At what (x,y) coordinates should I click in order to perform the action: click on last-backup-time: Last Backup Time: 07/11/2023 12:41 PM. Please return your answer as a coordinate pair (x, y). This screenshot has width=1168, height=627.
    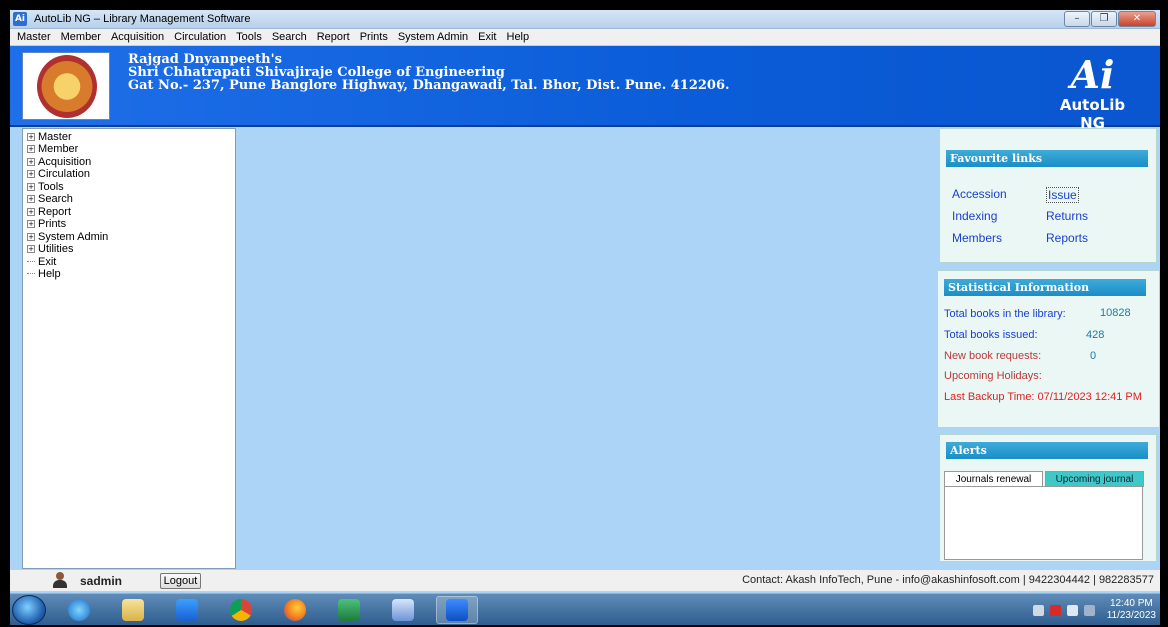
    Looking at the image, I should click on (1043, 397).